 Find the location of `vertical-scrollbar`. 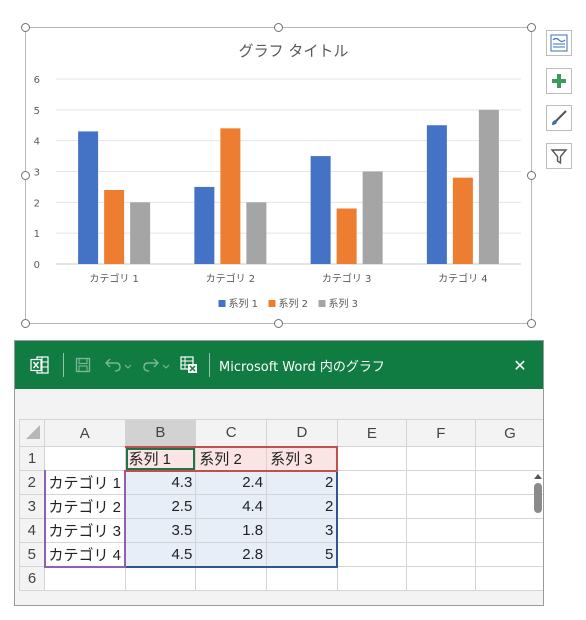

vertical-scrollbar is located at coordinates (537, 537).